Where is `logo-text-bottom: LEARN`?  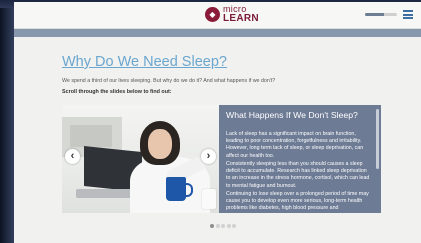
logo-text-bottom: LEARN is located at coordinates (241, 18).